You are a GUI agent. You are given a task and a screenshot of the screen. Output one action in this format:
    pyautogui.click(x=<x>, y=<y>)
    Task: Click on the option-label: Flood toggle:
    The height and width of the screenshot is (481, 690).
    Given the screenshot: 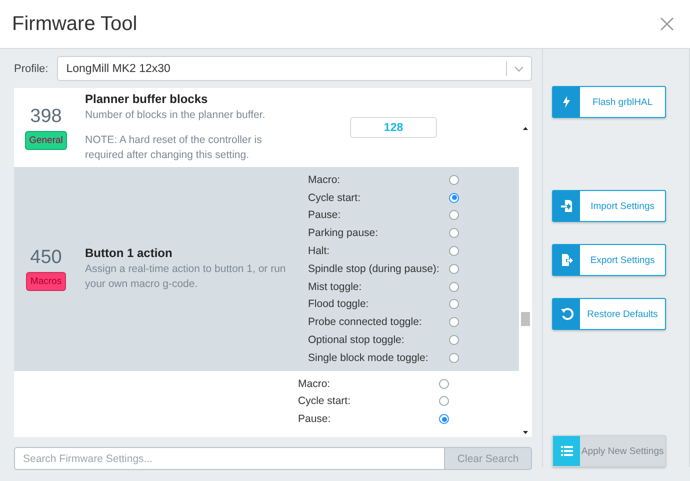 What is the action you would take?
    pyautogui.click(x=339, y=304)
    